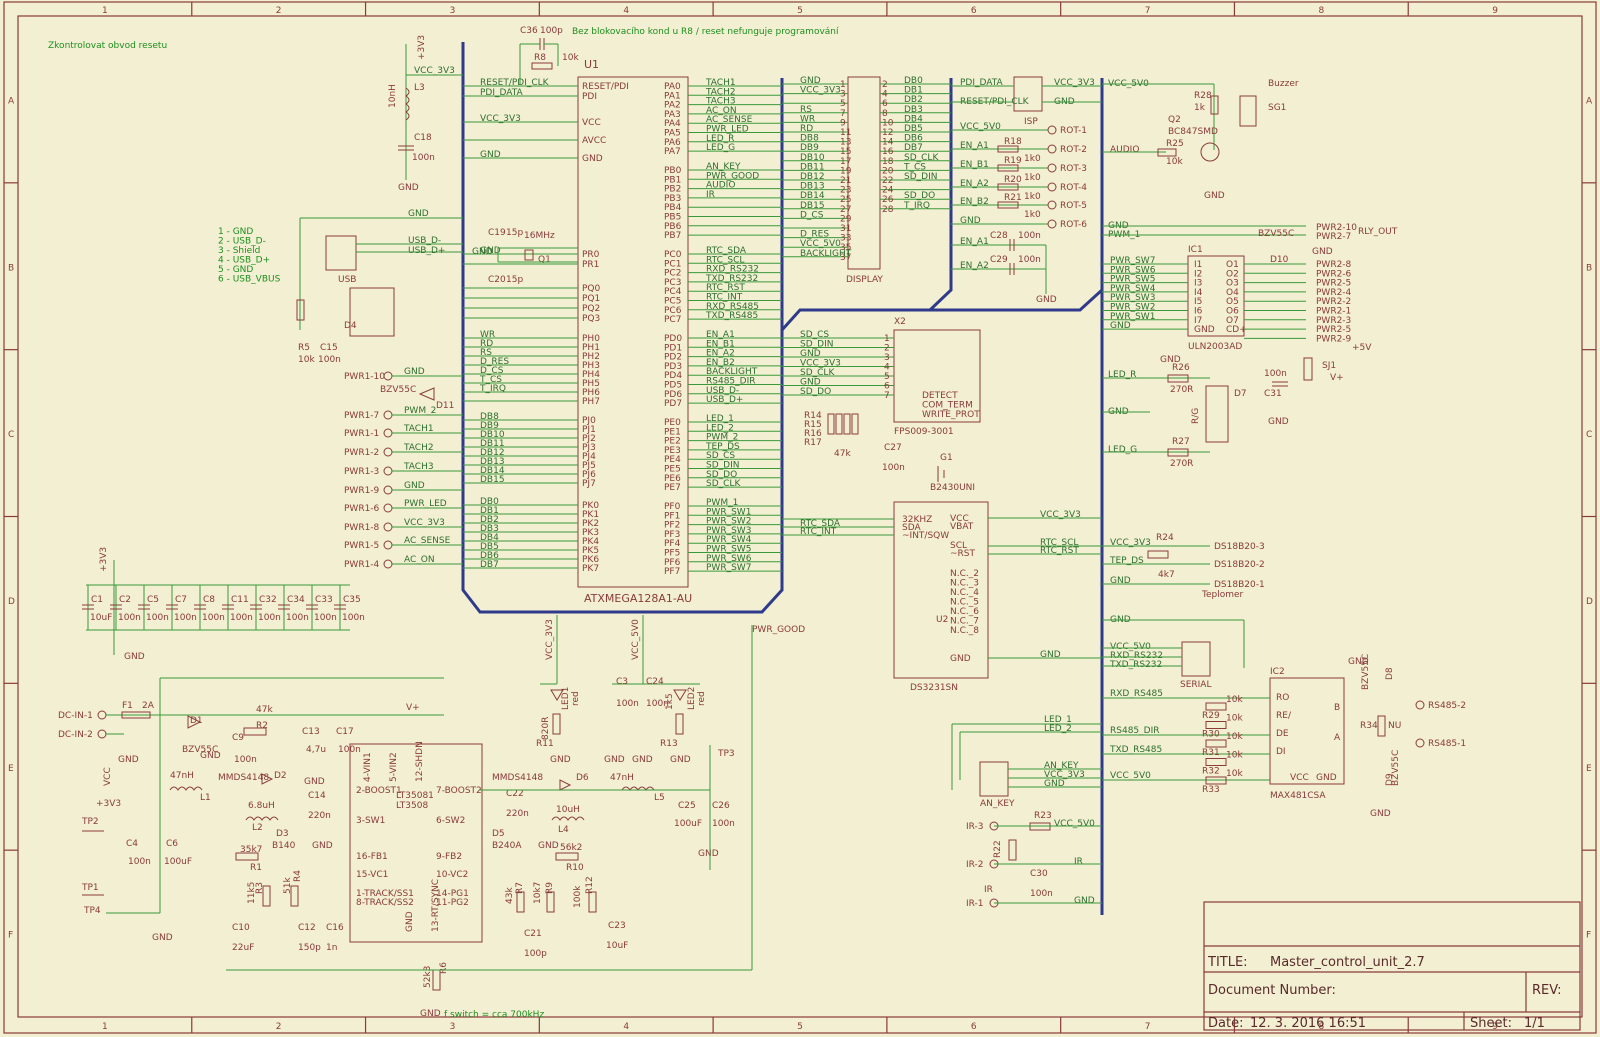 The image size is (1600, 1037). What do you see at coordinates (1073, 169) in the screenshot?
I see `rot-port: ROT-3` at bounding box center [1073, 169].